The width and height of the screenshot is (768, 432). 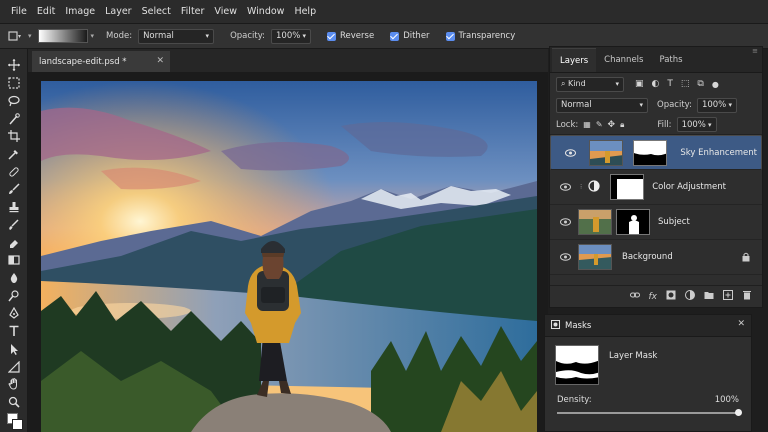 I want to click on add-mask-icon, so click(x=671, y=296).